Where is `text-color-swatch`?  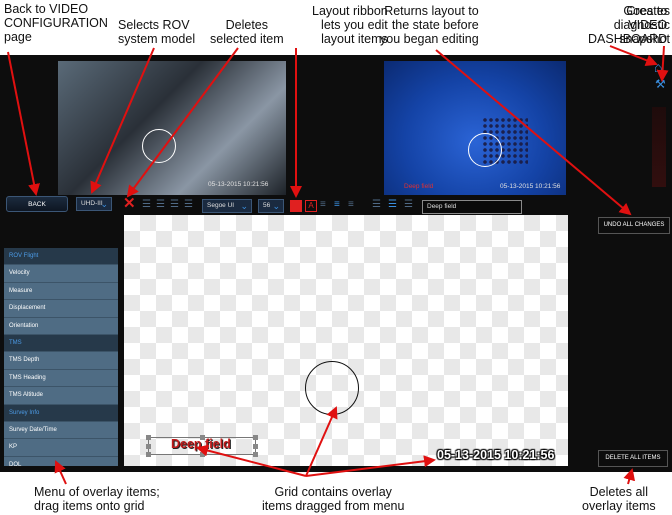 text-color-swatch is located at coordinates (296, 206).